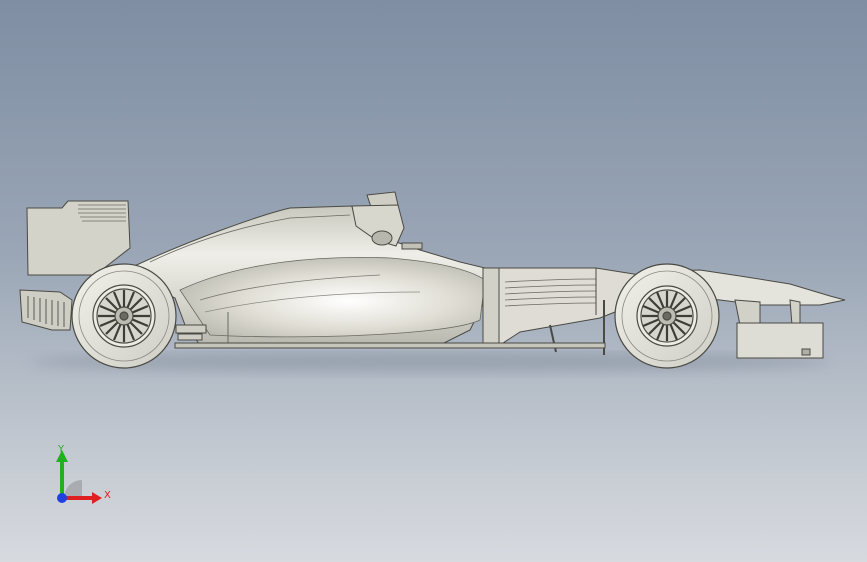 This screenshot has width=867, height=562. Describe the element at coordinates (73, 489) in the screenshot. I see `triad-rotation-arc` at that location.